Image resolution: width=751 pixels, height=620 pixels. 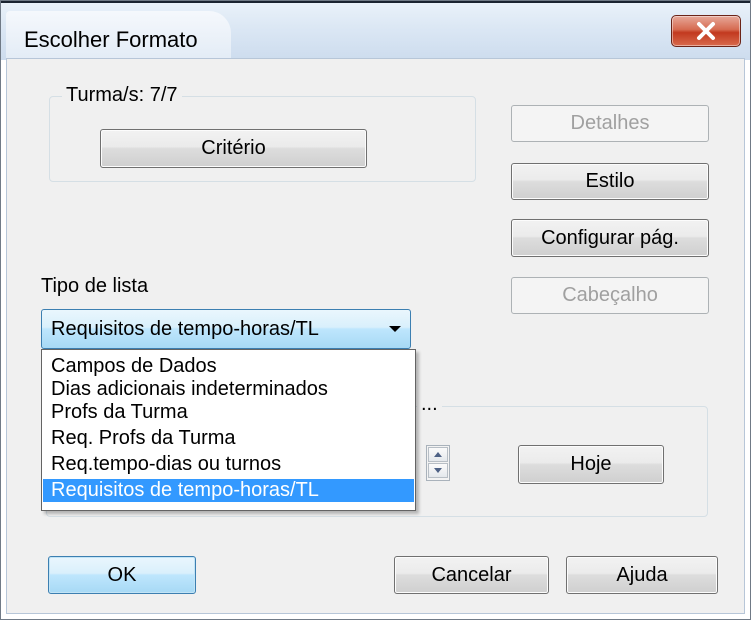 I want to click on spin-down-button, so click(x=438, y=470).